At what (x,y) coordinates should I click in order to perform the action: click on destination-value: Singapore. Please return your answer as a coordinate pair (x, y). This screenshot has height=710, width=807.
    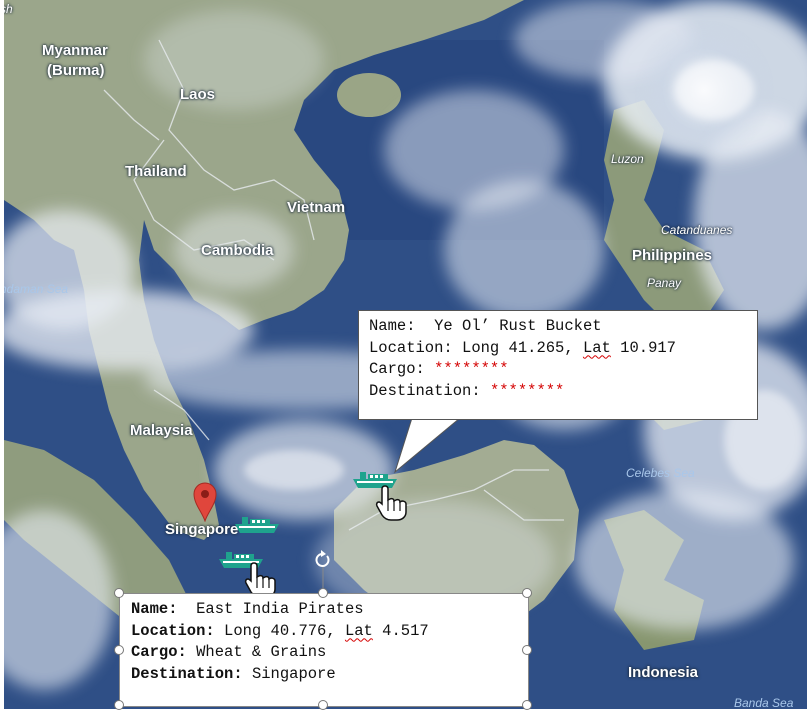
    Looking at the image, I should click on (293, 673).